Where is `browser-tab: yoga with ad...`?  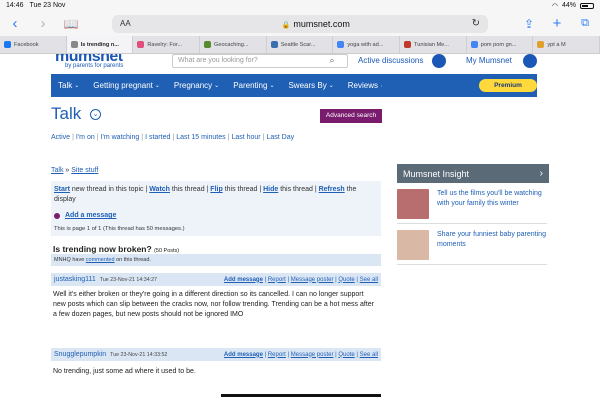
browser-tab: yoga with ad... is located at coordinates (367, 44).